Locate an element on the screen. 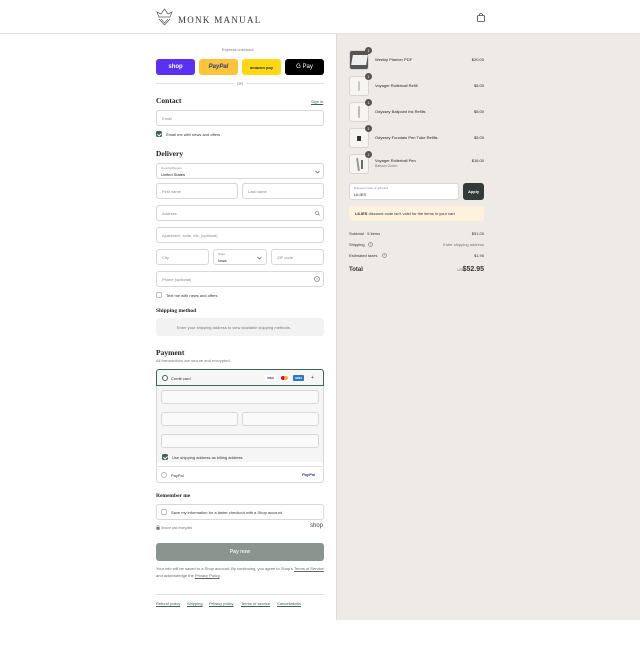 The height and width of the screenshot is (646, 640). address-field: Address is located at coordinates (240, 213).